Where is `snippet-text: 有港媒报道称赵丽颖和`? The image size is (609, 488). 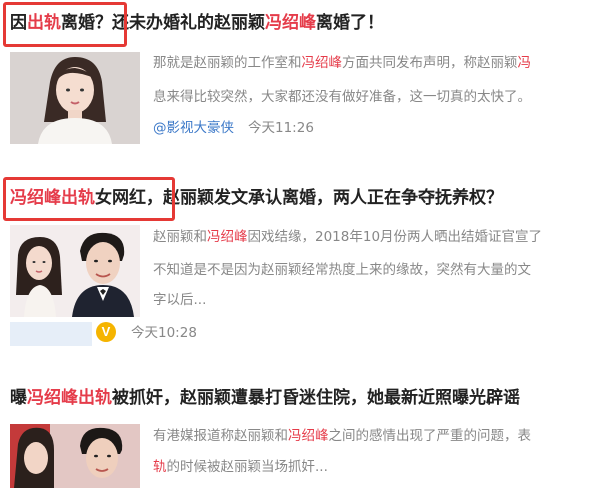 snippet-text: 有港媒报道称赵丽颖和 is located at coordinates (220, 436).